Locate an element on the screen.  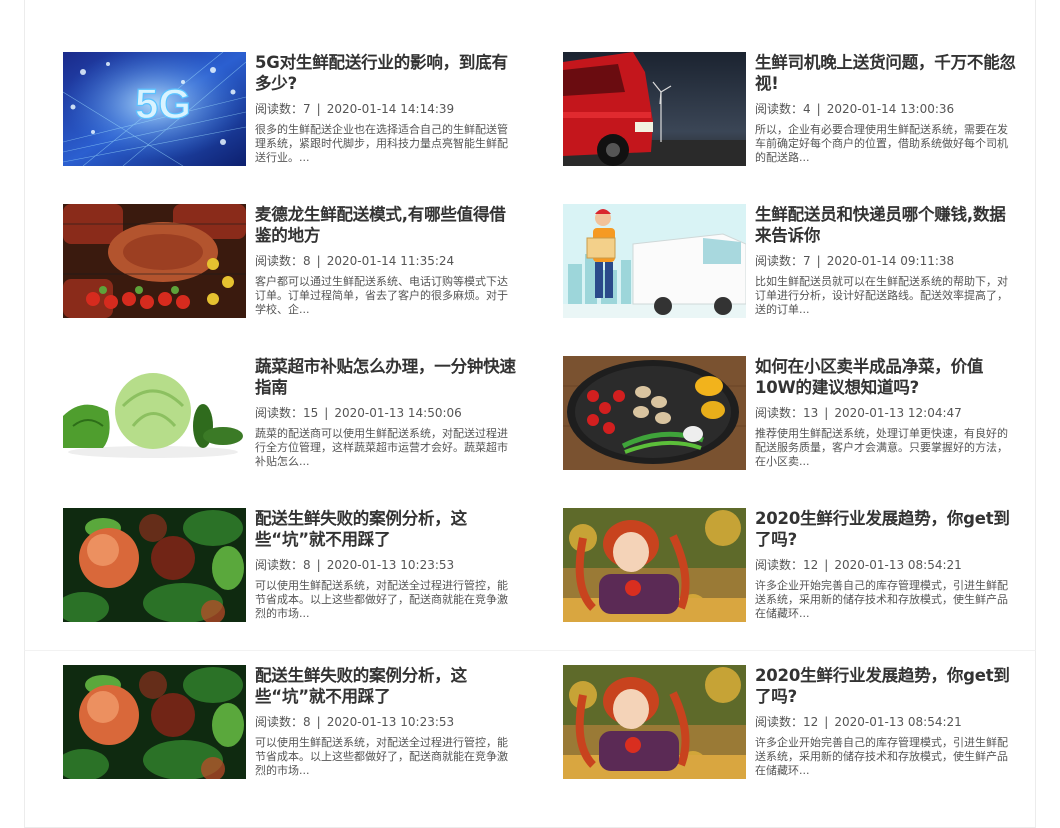
delivery-man-van-image is located at coordinates (654, 261).